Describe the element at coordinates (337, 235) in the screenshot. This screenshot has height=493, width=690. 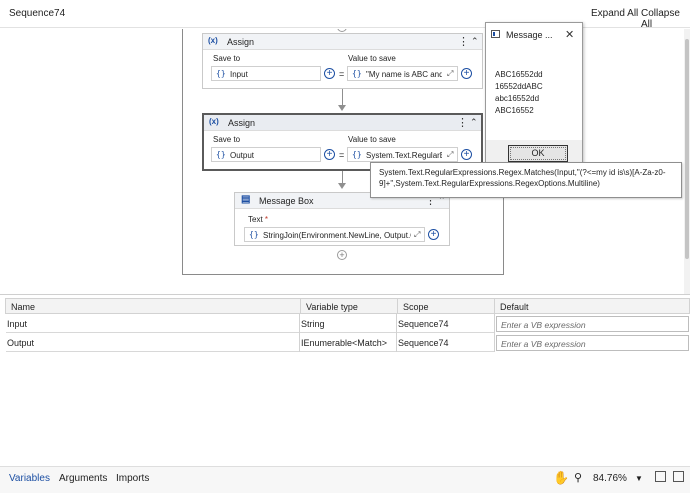
I see `text-value: StringJoin(Environment.NewLine, Output.C` at that location.